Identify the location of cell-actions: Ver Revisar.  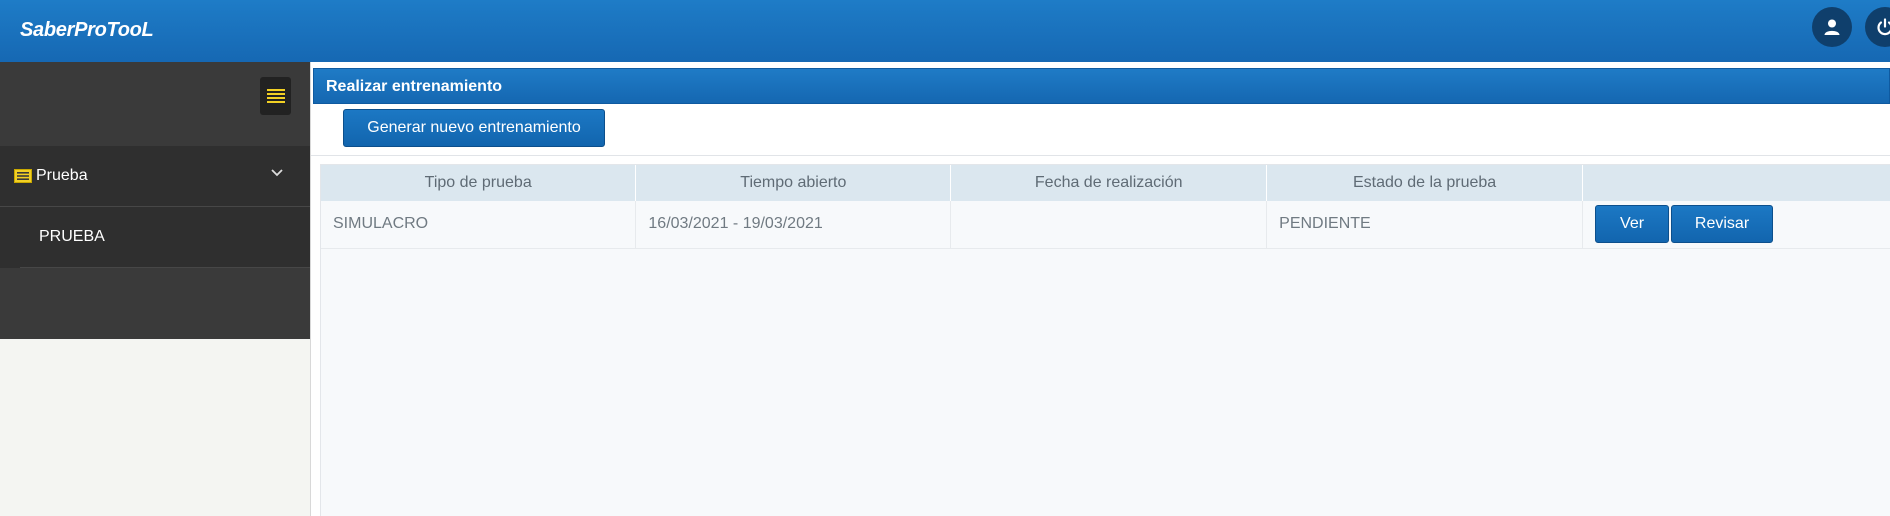
(1736, 225).